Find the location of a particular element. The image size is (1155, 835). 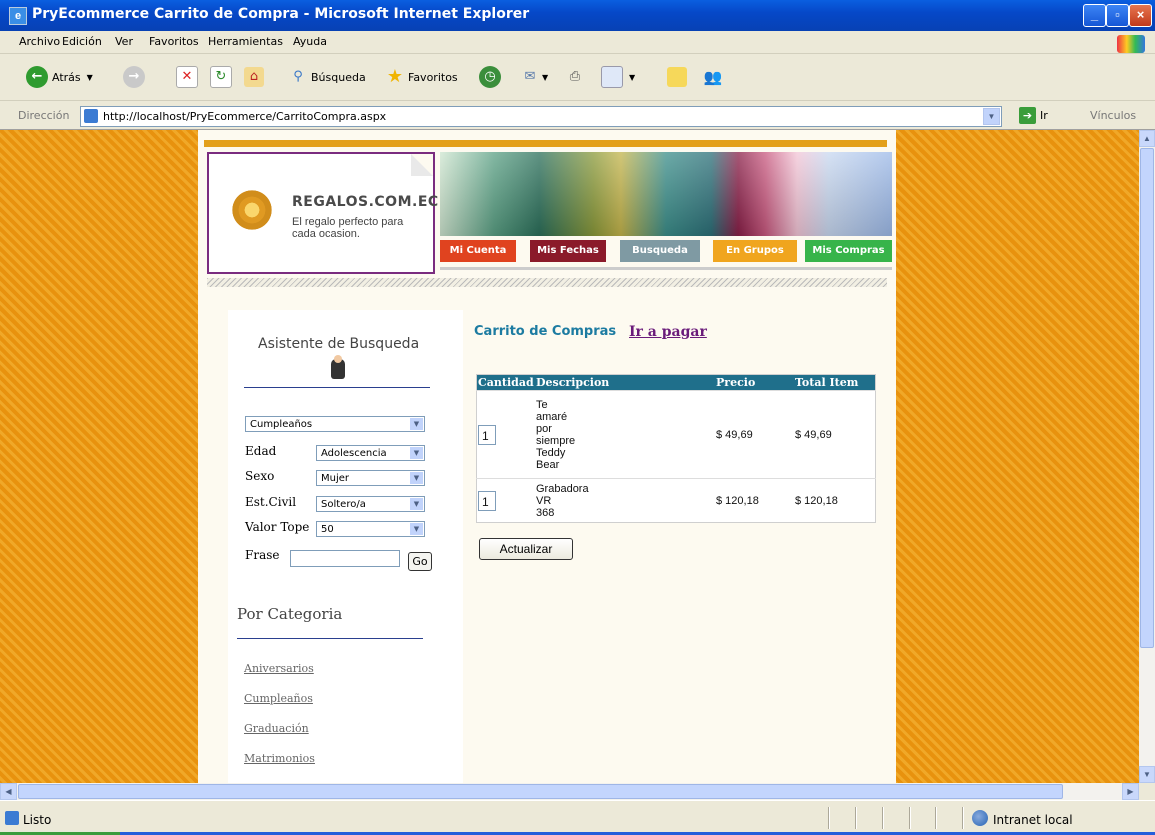

horizontal-scroll-thumb is located at coordinates (540, 791).